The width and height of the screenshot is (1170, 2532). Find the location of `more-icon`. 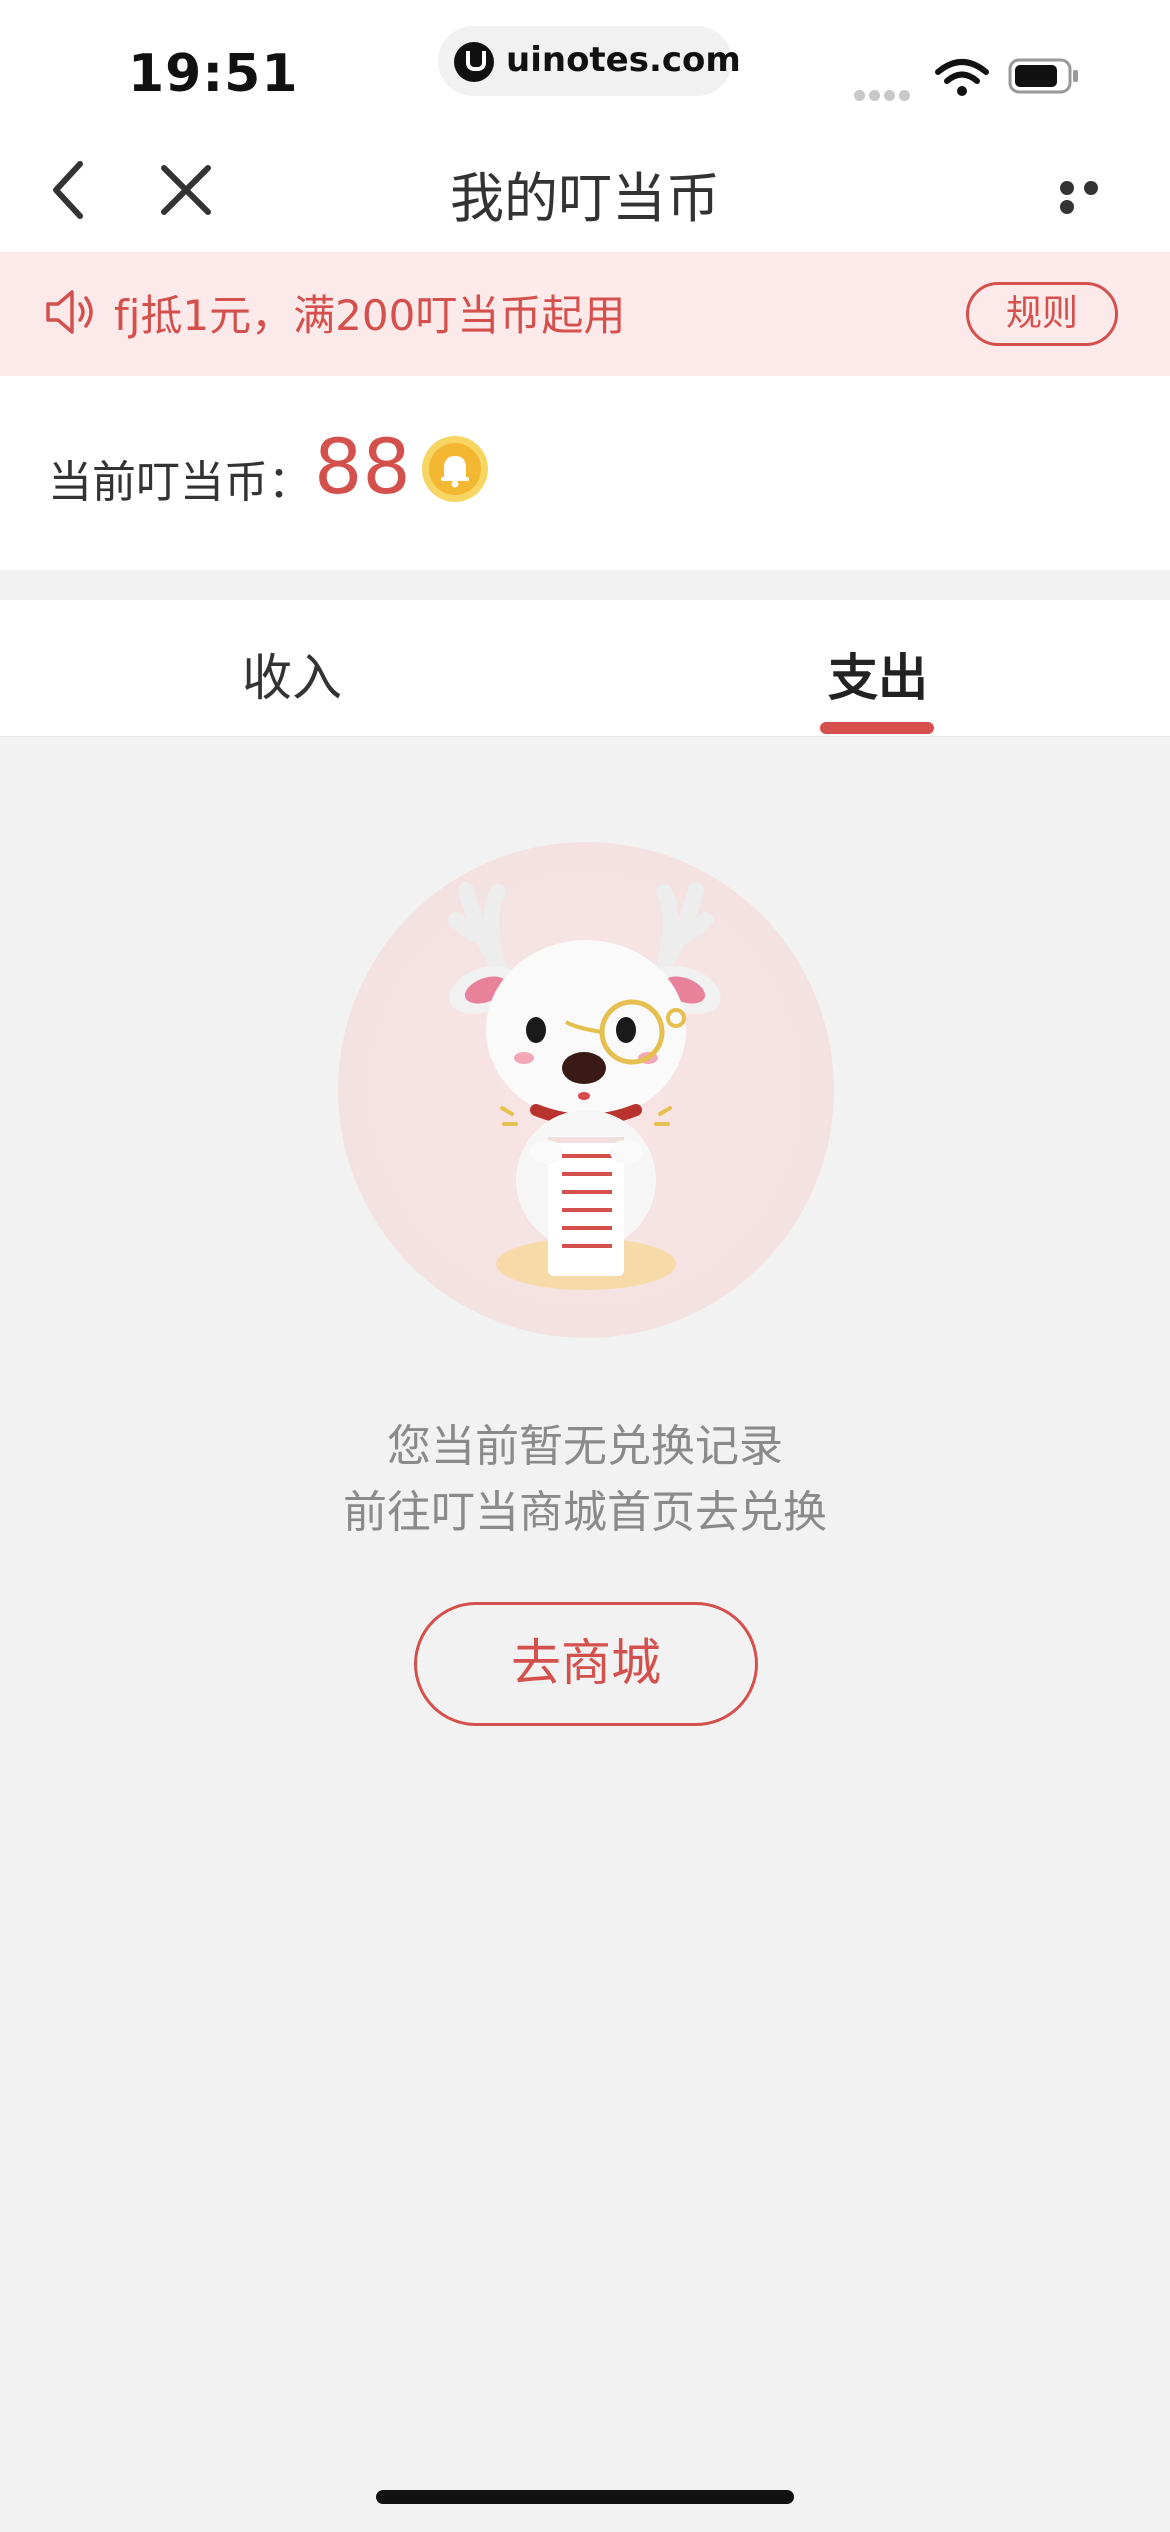

more-icon is located at coordinates (1095, 197).